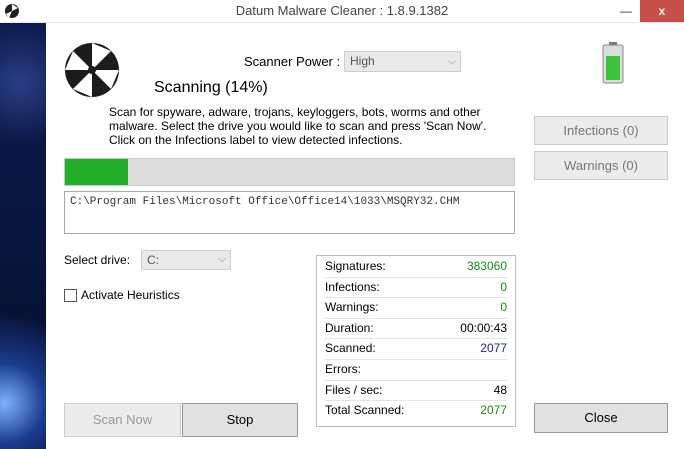 This screenshot has width=684, height=449. Describe the element at coordinates (362, 61) in the screenshot. I see `scanner-power-value: High` at that location.